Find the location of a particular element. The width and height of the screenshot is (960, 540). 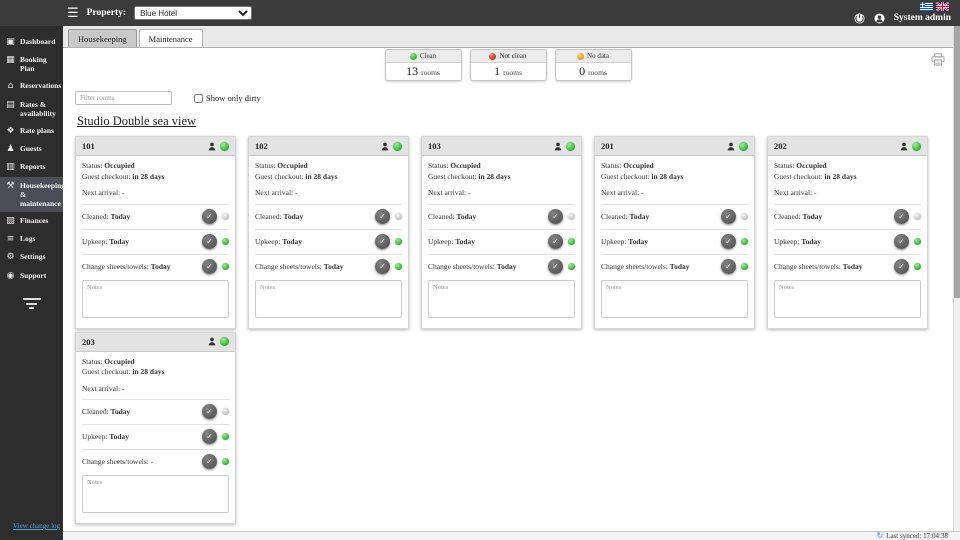

property-select: Blue Hotel is located at coordinates (193, 13).